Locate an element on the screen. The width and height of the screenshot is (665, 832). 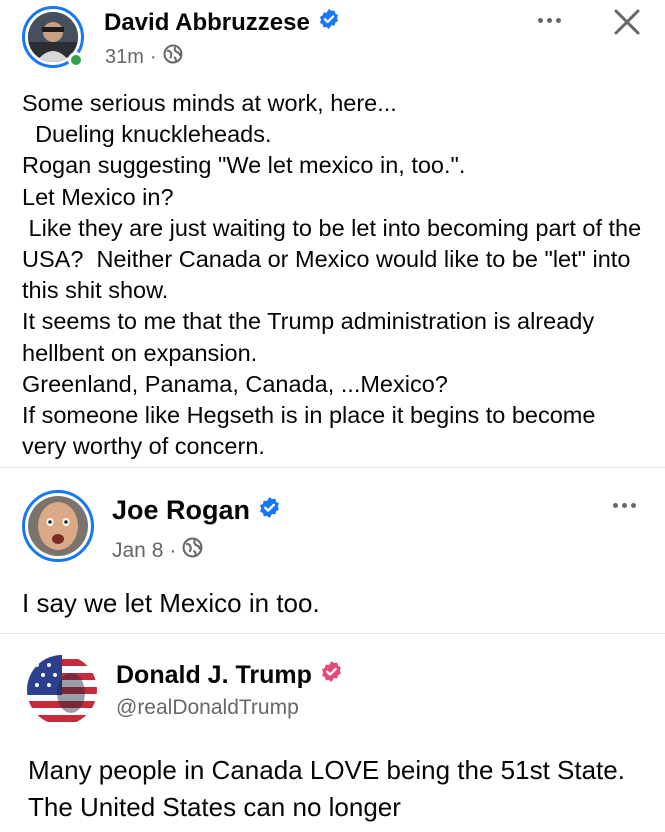
shared-author-name: Joe Rogan is located at coordinates (181, 510).